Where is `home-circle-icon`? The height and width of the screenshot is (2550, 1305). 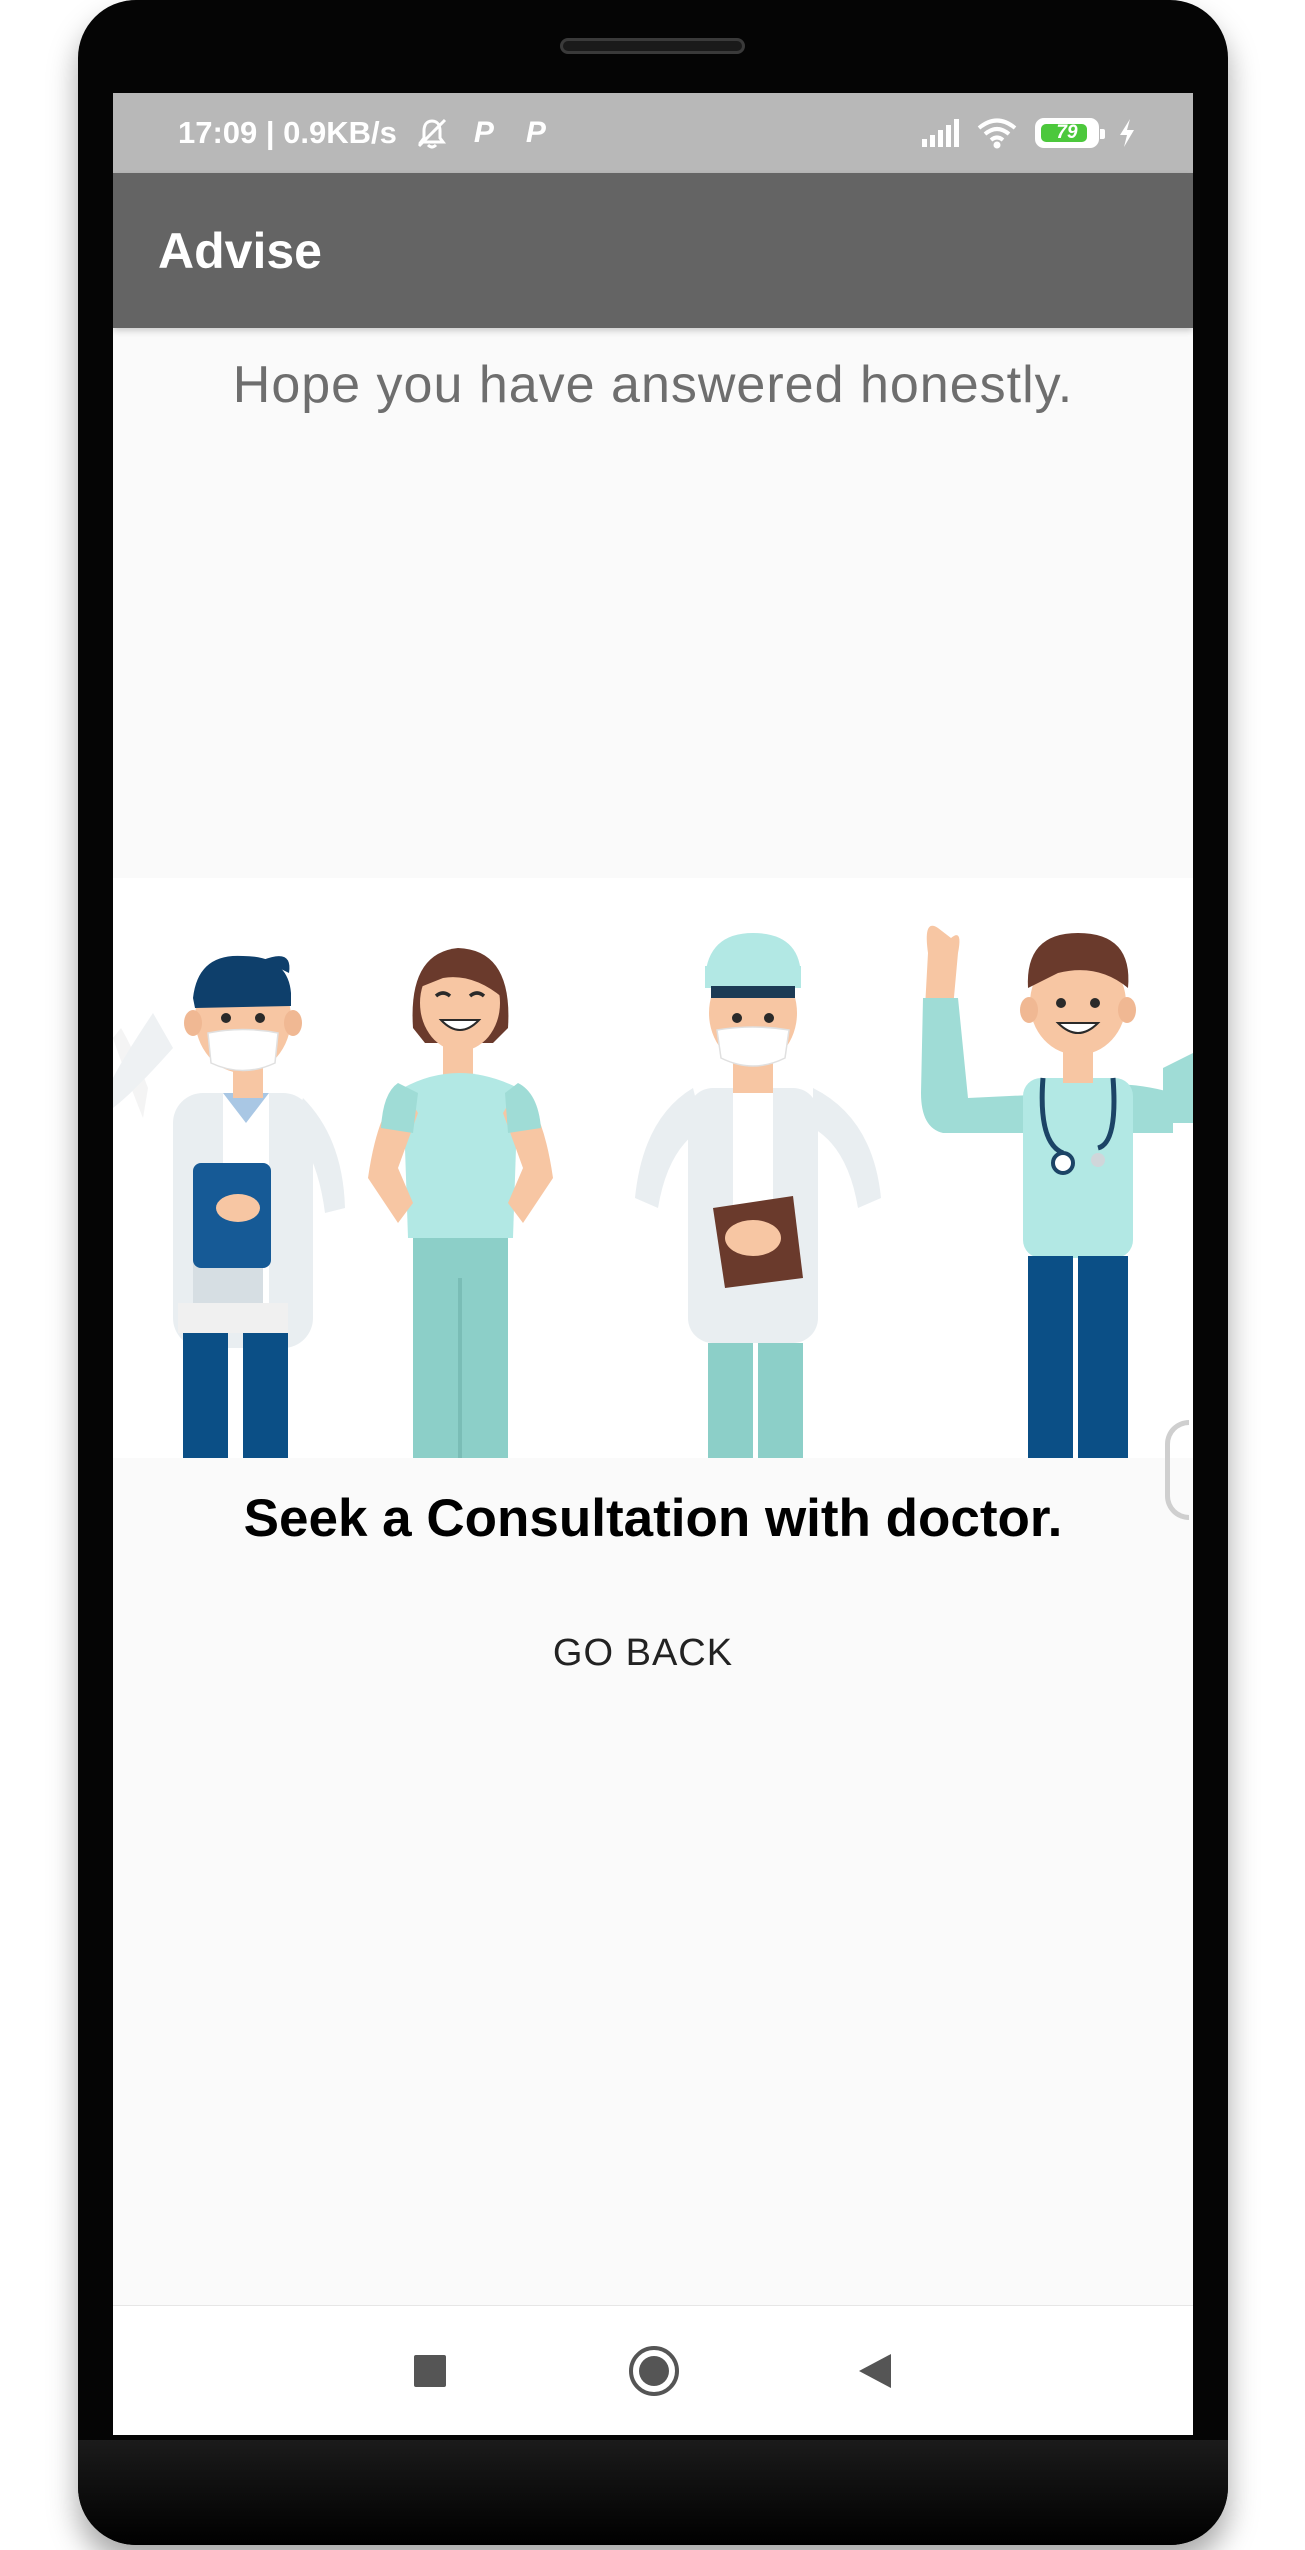
home-circle-icon is located at coordinates (654, 2371).